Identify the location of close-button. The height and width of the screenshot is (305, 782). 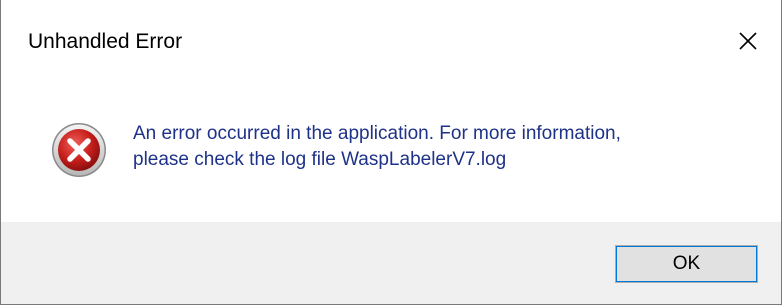
(748, 41).